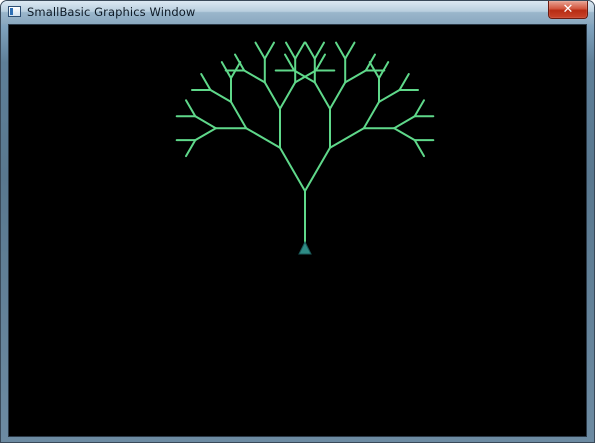 This screenshot has width=595, height=443. Describe the element at coordinates (297, 12) in the screenshot. I see `title-bar: SmallBasic Graphics Window ✕` at that location.